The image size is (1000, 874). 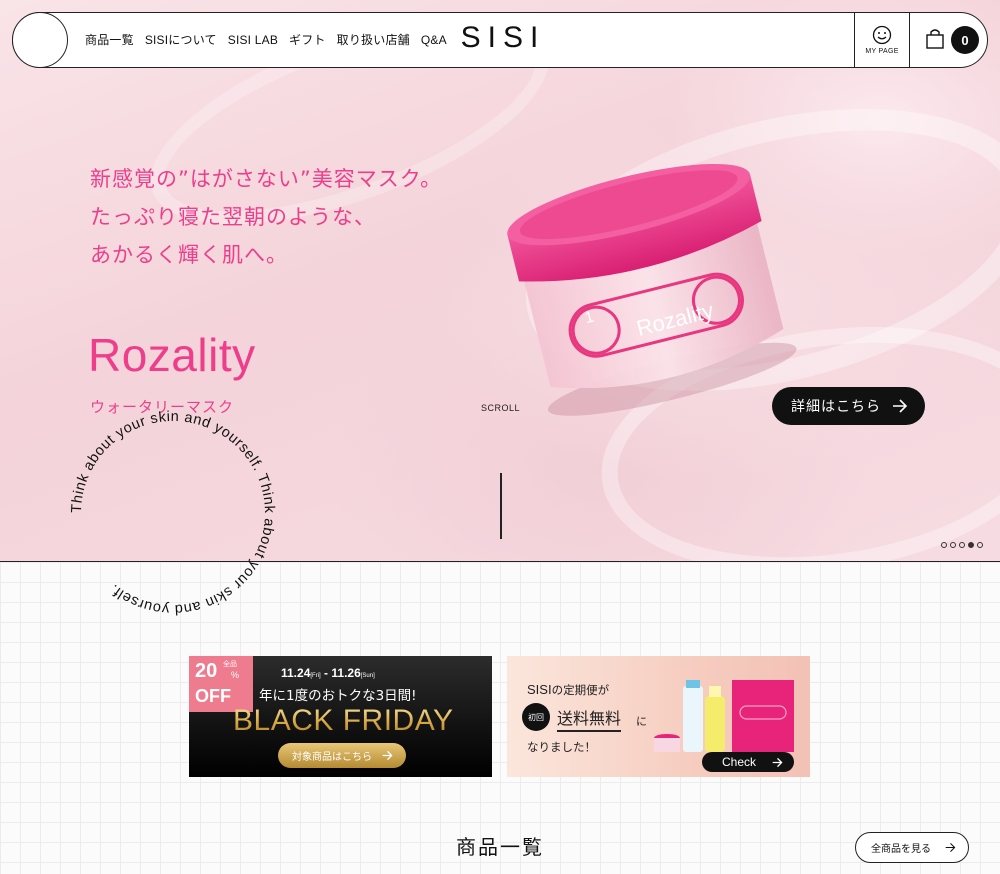 I want to click on view-all-products-button: 全商品を見る, so click(x=912, y=847).